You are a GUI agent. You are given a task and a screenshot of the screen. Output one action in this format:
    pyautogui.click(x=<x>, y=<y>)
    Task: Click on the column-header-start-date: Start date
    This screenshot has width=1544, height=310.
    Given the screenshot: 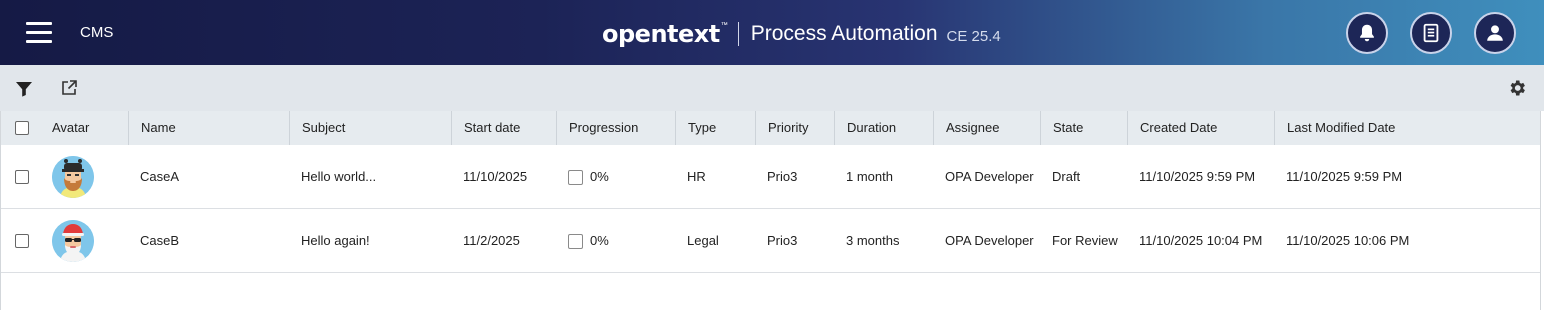 What is the action you would take?
    pyautogui.click(x=503, y=128)
    